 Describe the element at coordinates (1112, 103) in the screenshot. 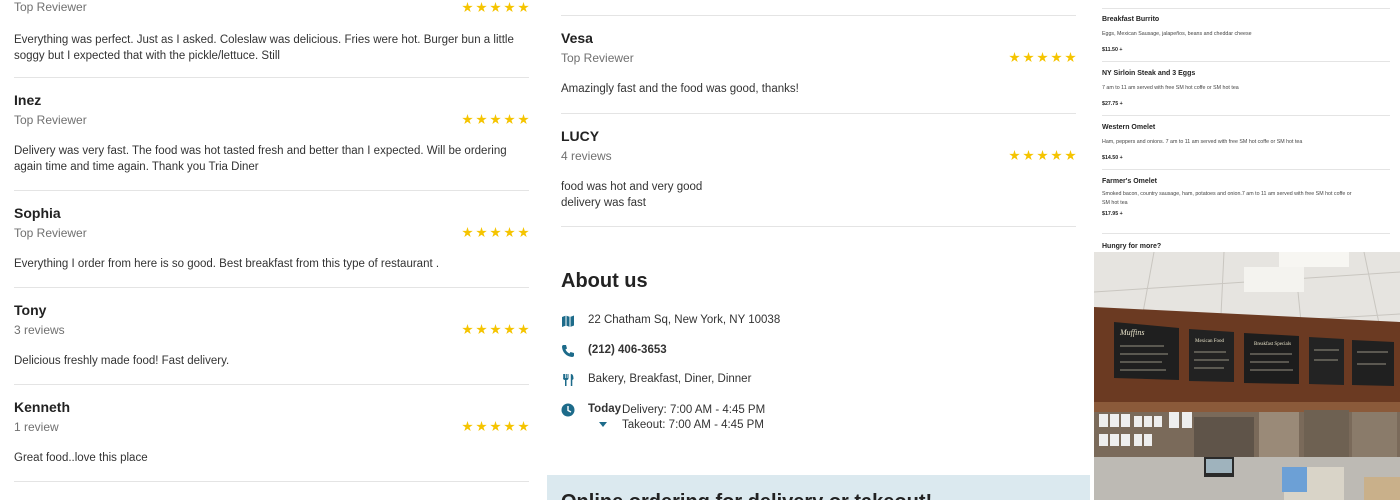

I see `menu-item-price: $27.75 +` at that location.